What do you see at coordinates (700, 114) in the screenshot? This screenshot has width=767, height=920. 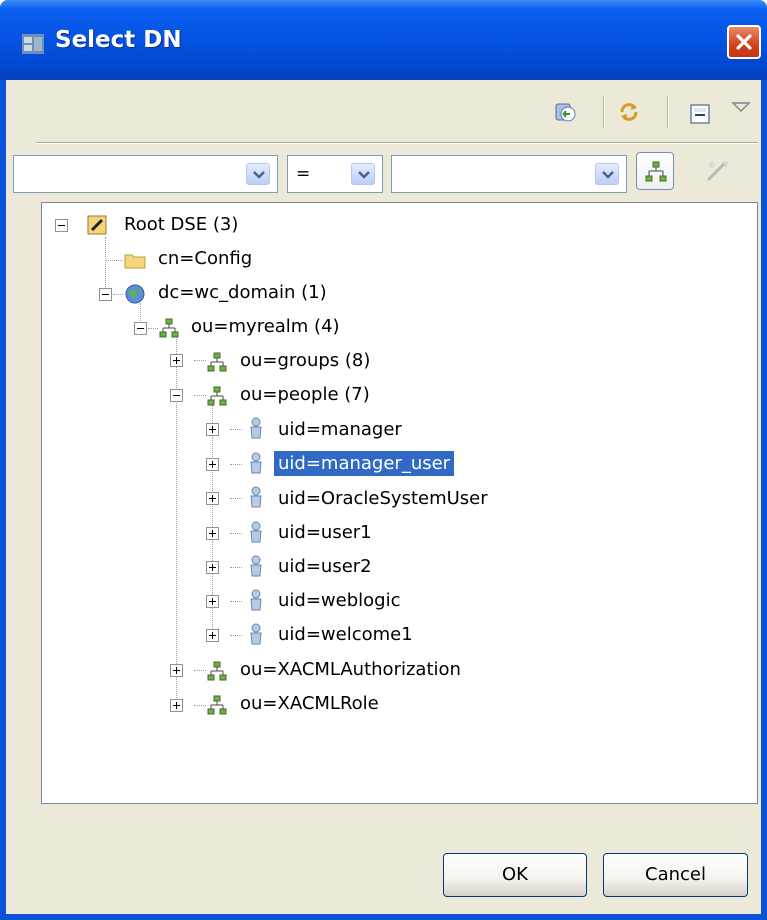 I see `collapse-all-icon` at bounding box center [700, 114].